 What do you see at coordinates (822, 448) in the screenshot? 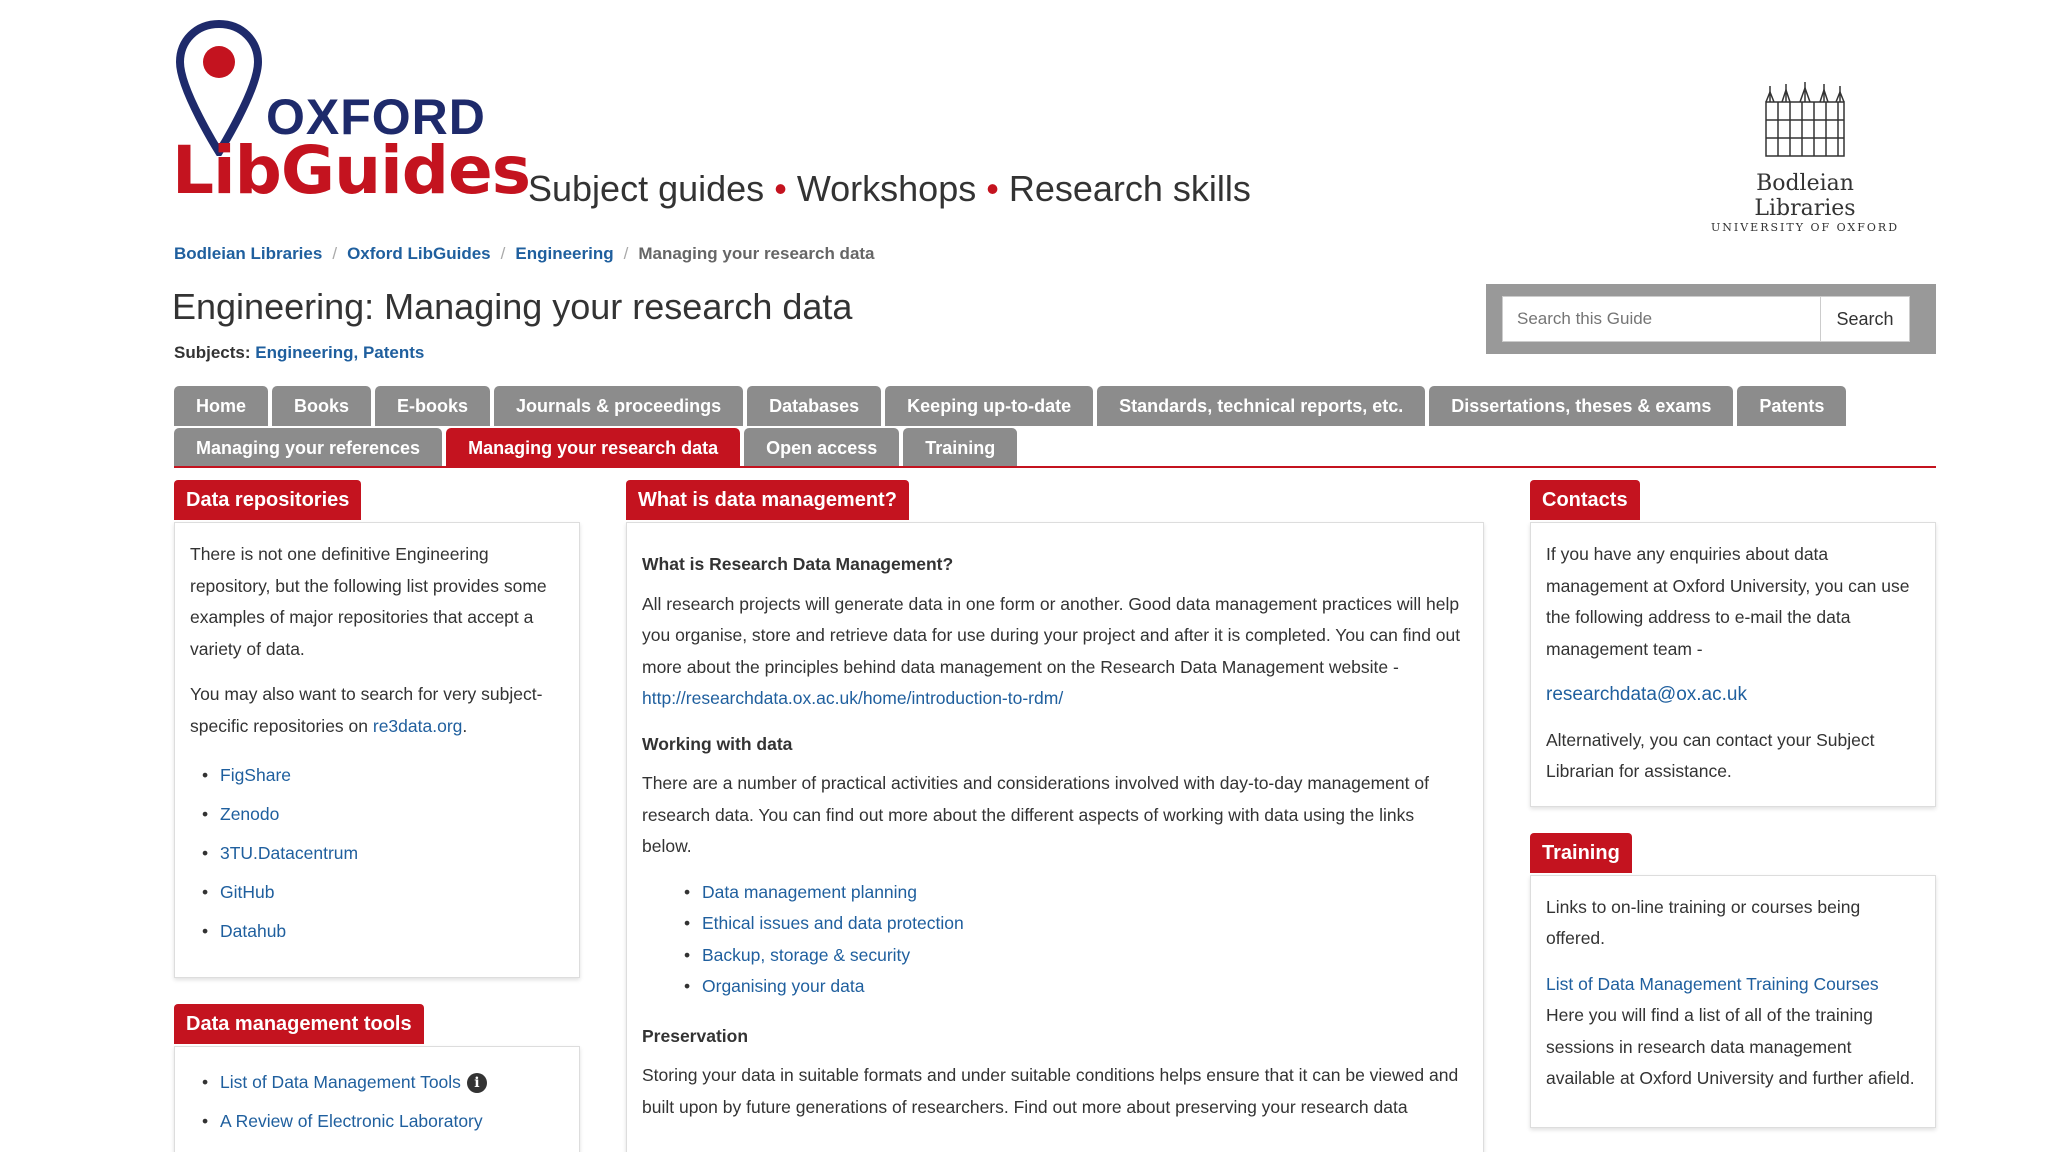
I see `tab-open-access: Open access` at bounding box center [822, 448].